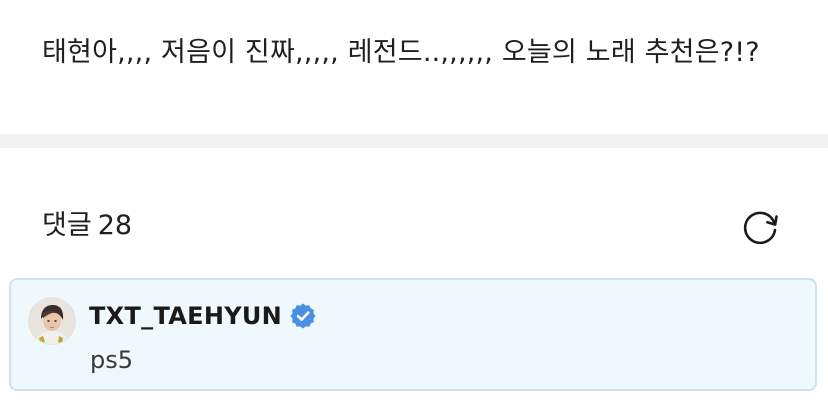 This screenshot has height=413, width=828. Describe the element at coordinates (112, 360) in the screenshot. I see `comment-text: ps5` at that location.